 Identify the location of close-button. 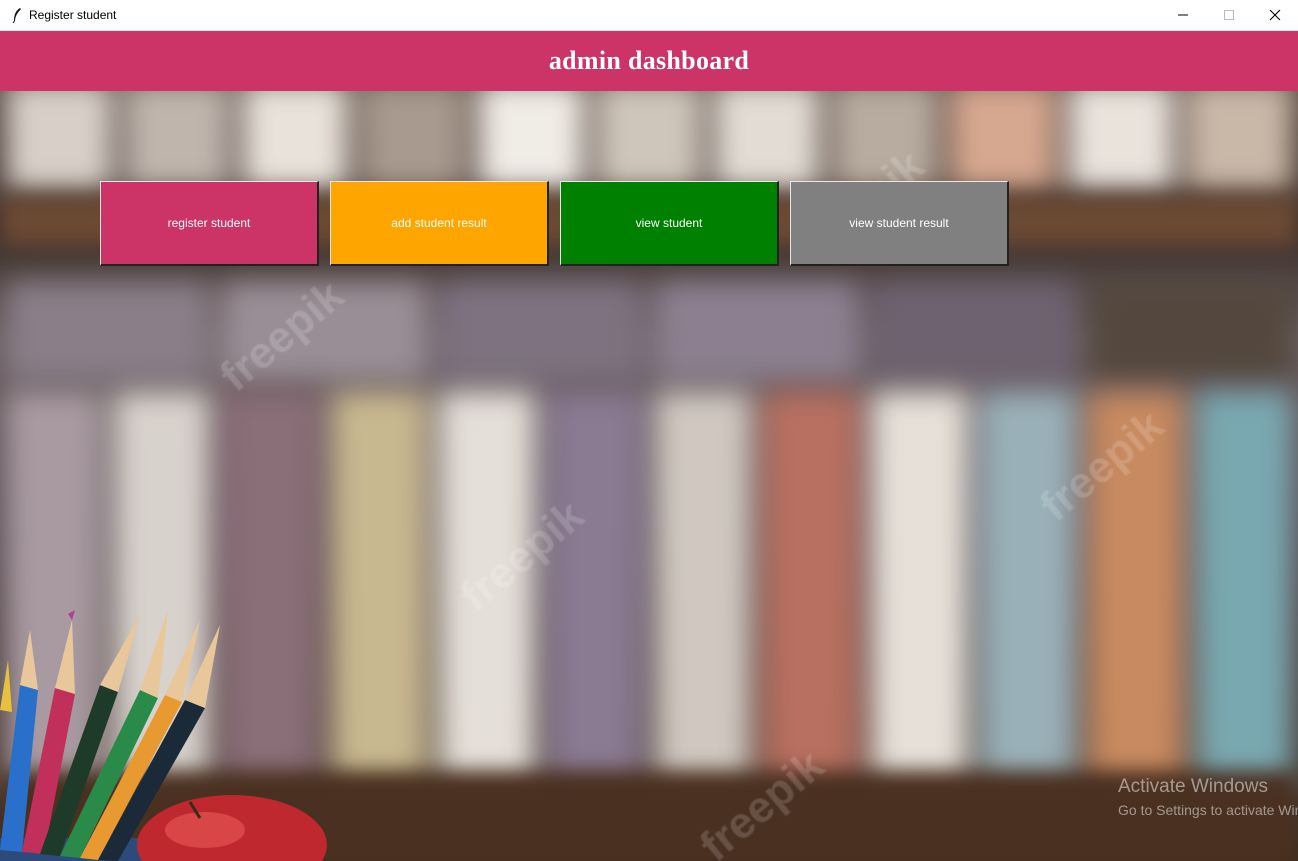
(1275, 15).